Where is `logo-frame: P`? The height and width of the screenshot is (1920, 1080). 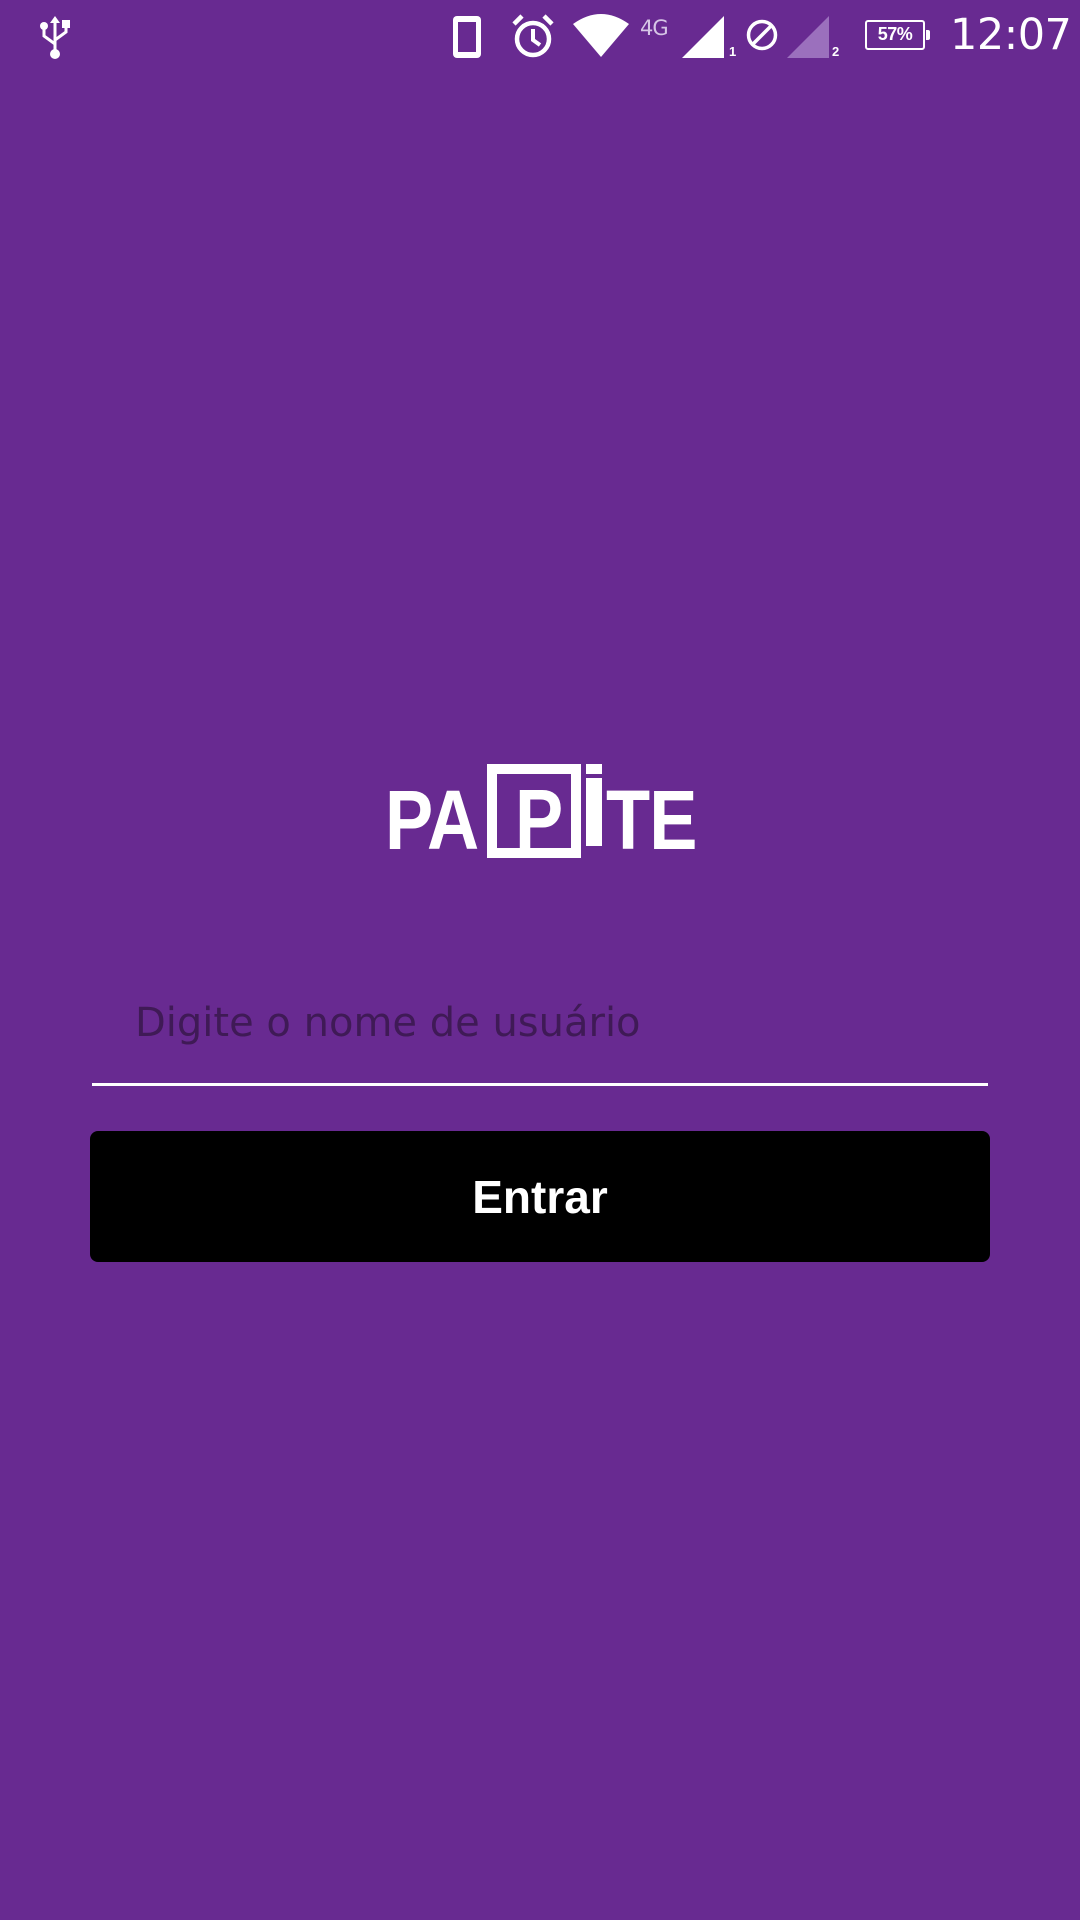
logo-frame: P is located at coordinates (534, 815).